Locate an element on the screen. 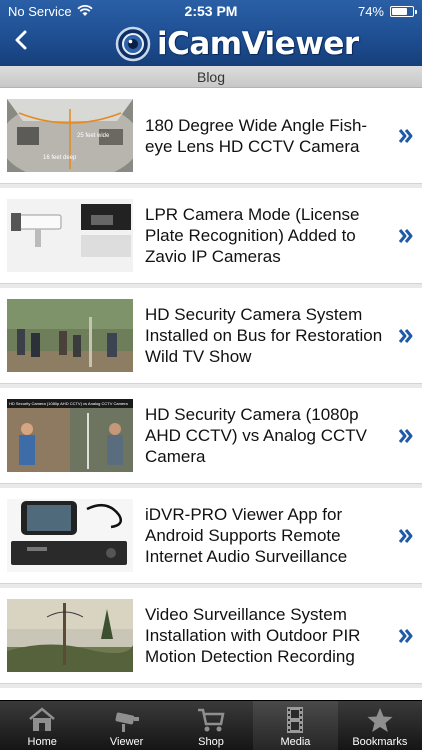 This screenshot has height=750, width=422. app-logo: iCamViewer is located at coordinates (237, 44).